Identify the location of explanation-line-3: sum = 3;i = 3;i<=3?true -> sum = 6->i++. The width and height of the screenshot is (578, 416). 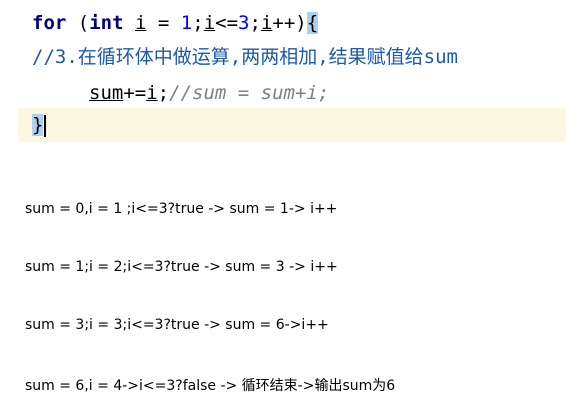
(177, 325).